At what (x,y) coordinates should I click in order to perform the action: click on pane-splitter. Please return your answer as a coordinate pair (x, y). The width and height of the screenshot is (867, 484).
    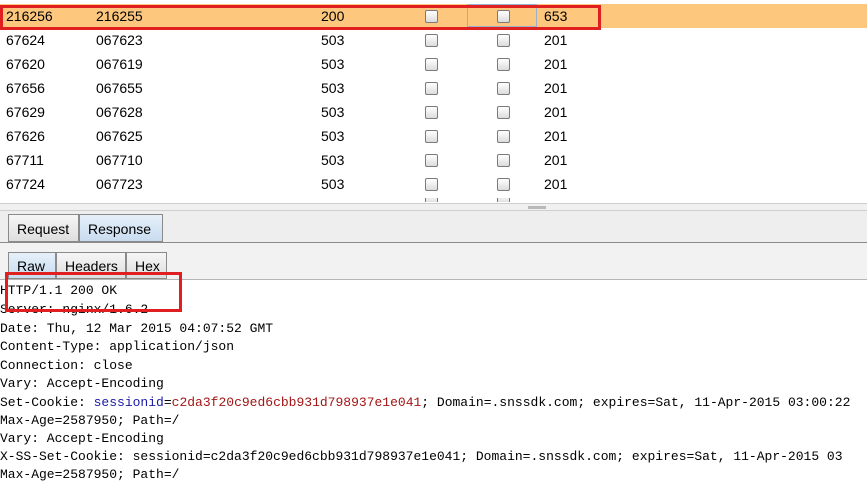
    Looking at the image, I should click on (433, 207).